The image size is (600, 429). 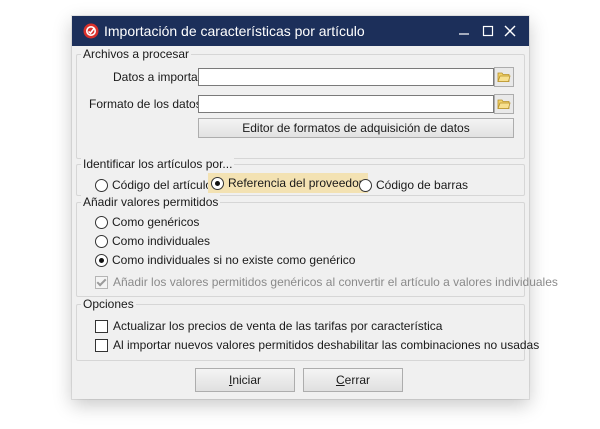 I want to click on close-button: Cerrar, so click(x=353, y=380).